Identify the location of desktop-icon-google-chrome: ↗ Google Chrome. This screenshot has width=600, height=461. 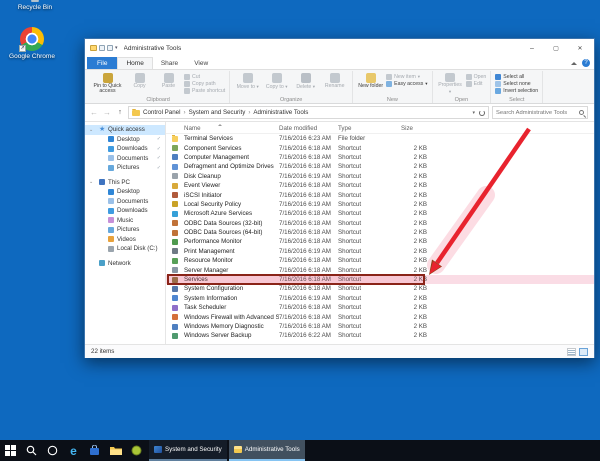
(32, 43).